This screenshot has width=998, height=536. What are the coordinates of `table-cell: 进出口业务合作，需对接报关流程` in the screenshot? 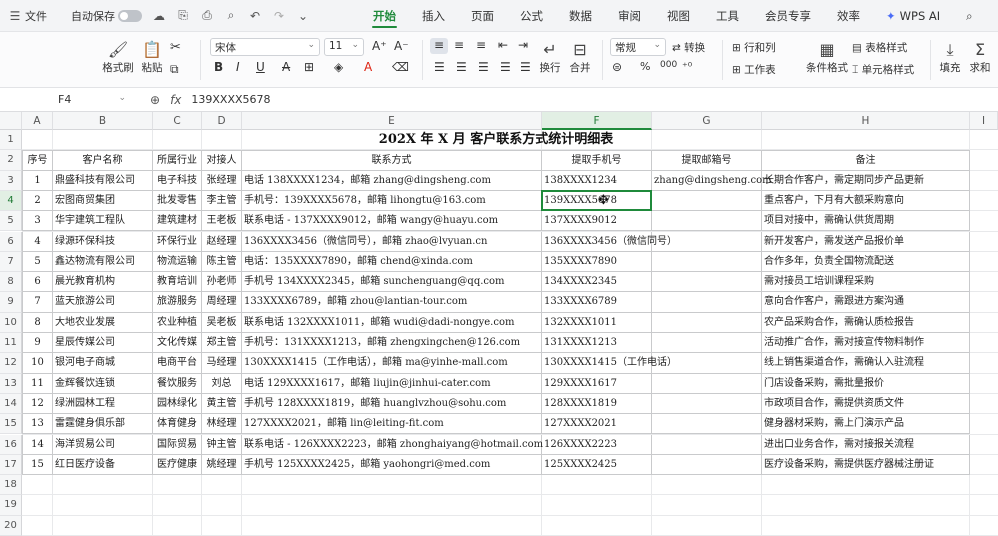 It's located at (866, 444).